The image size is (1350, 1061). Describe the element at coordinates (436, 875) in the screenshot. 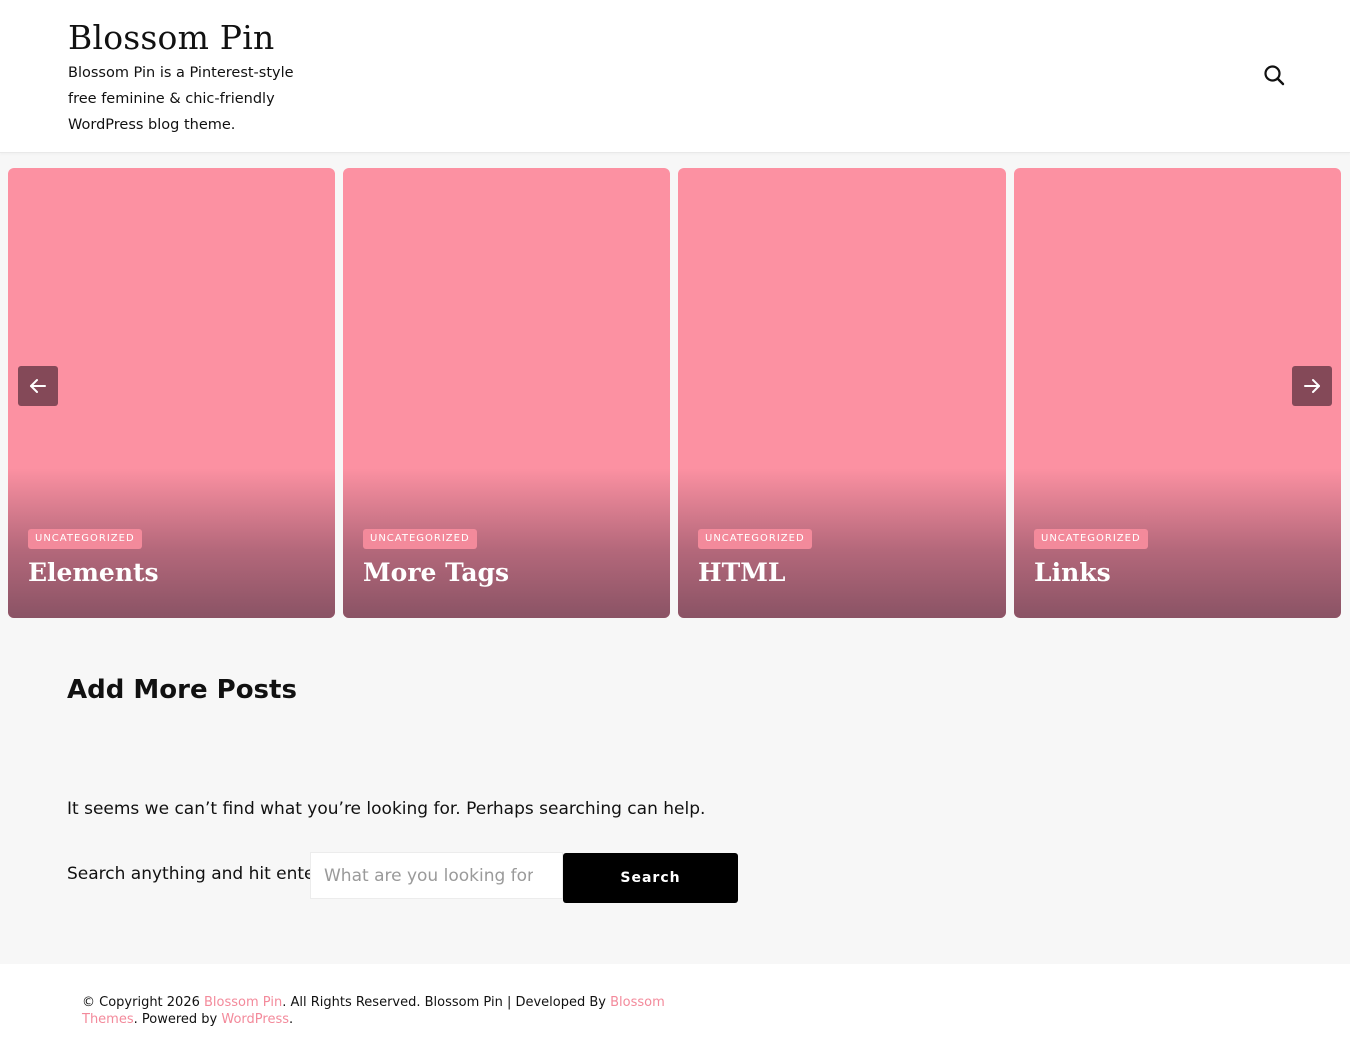

I see `search-input` at that location.